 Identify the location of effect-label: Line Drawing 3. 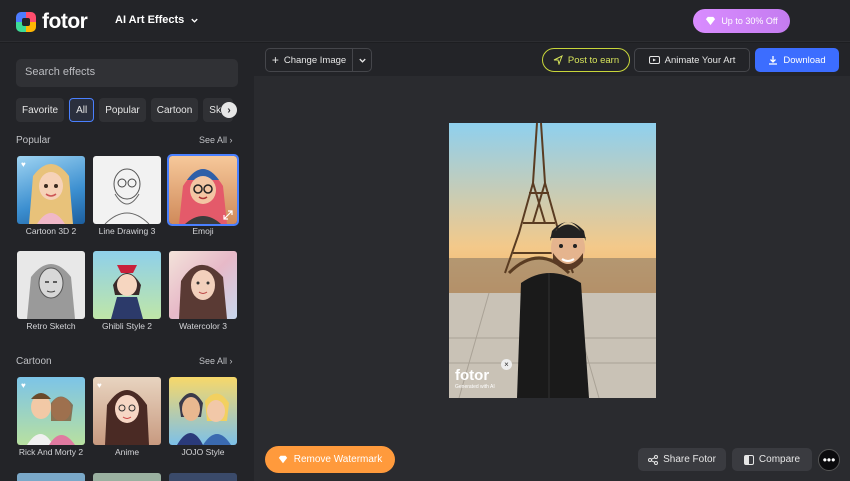
(127, 231).